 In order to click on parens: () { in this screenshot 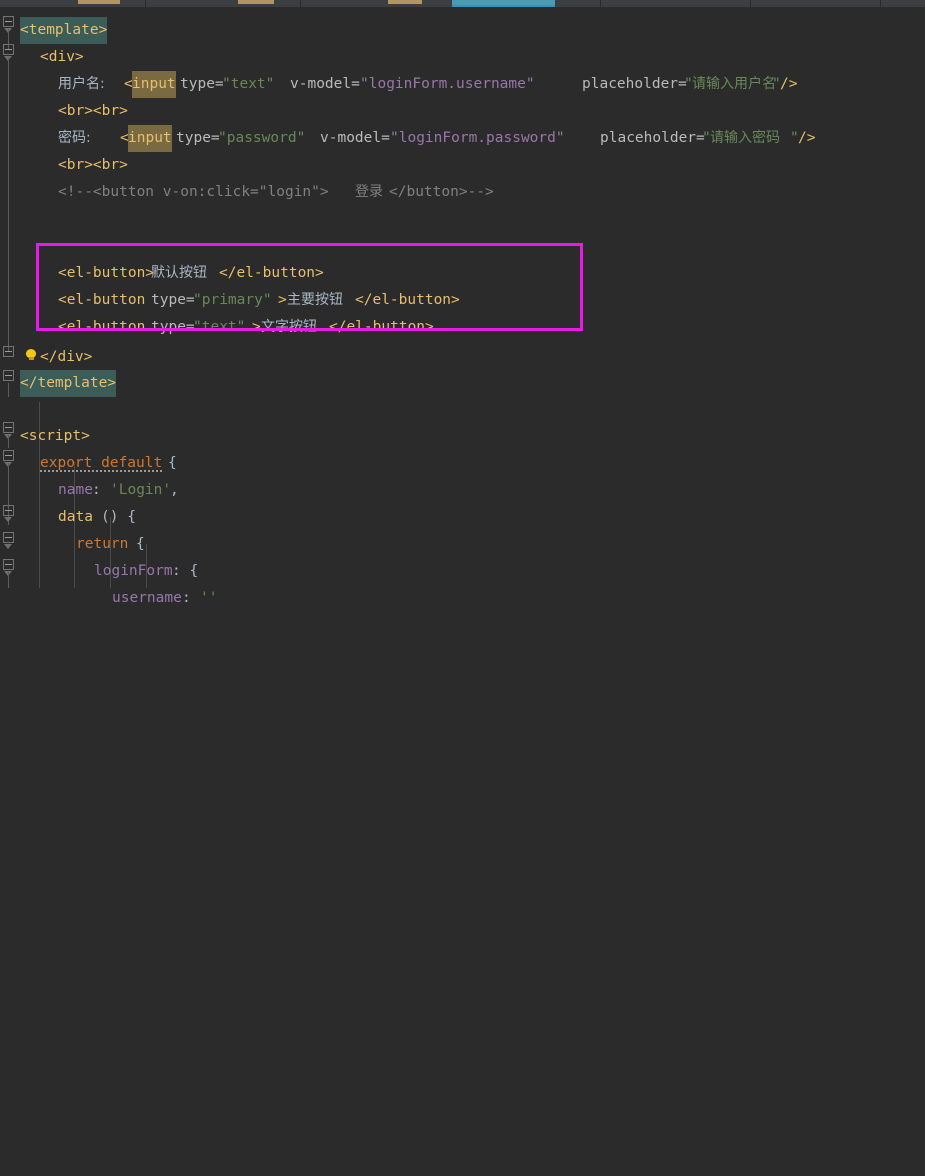, I will do `click(118, 517)`.